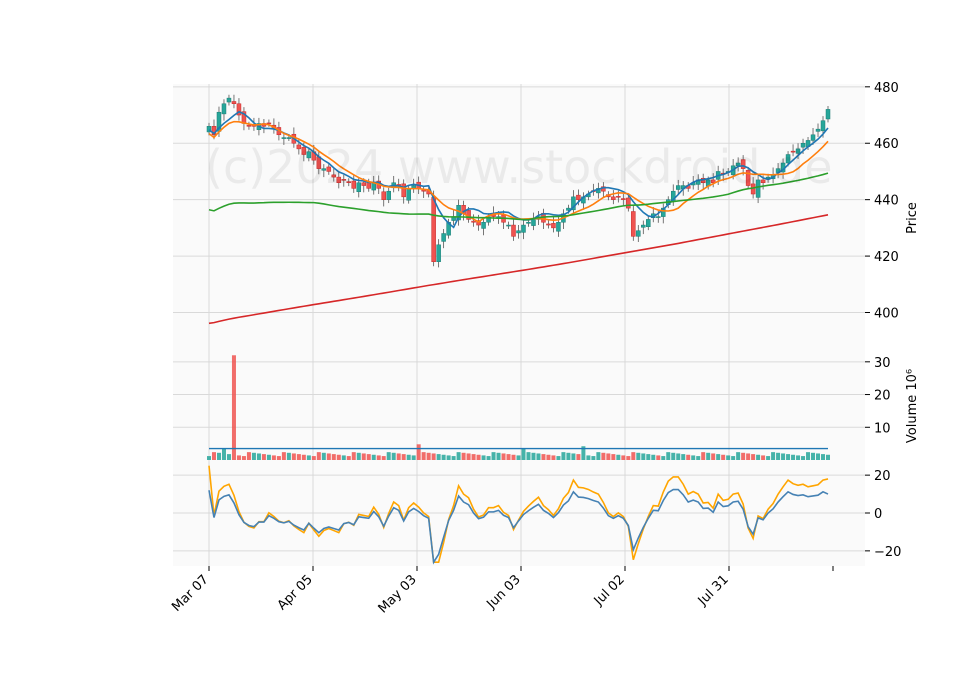 The image size is (960, 694). What do you see at coordinates (882, 396) in the screenshot?
I see `volume-y-tick-label: 20` at bounding box center [882, 396].